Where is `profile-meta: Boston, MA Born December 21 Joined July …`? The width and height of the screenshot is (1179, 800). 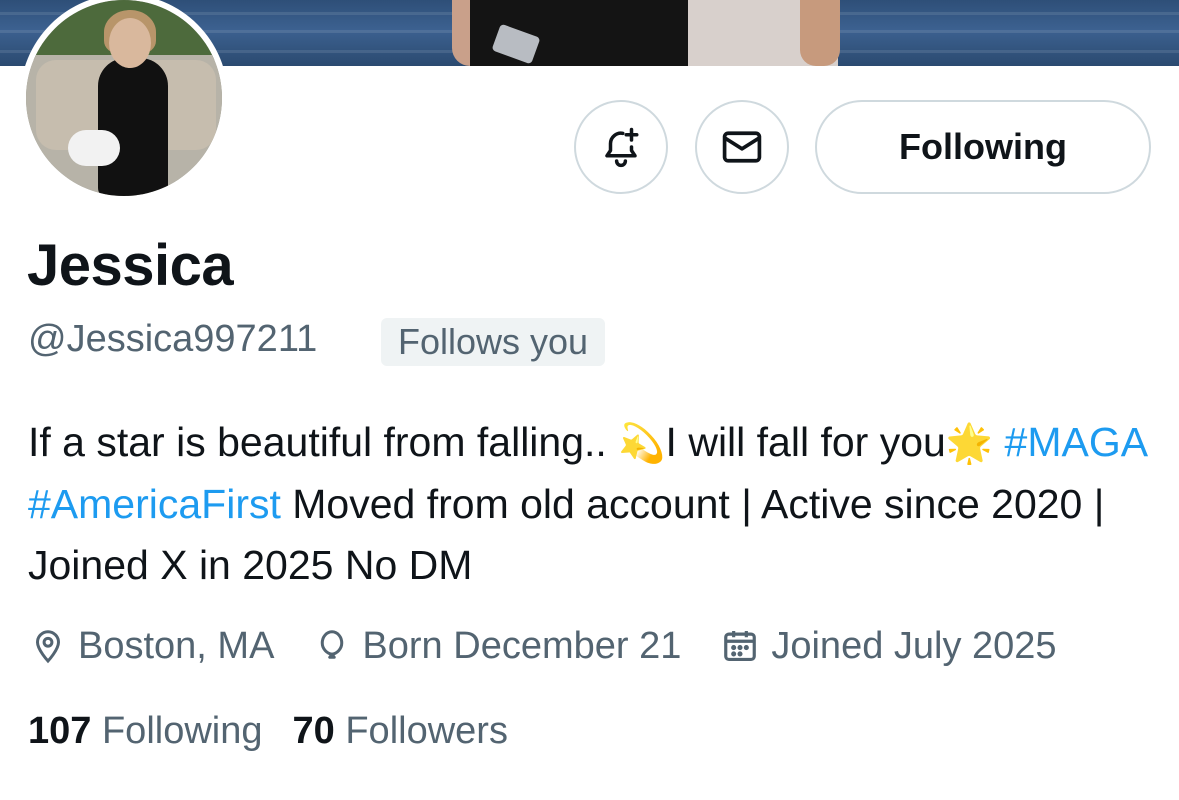 profile-meta: Boston, MA Born December 21 Joined July … is located at coordinates (563, 646).